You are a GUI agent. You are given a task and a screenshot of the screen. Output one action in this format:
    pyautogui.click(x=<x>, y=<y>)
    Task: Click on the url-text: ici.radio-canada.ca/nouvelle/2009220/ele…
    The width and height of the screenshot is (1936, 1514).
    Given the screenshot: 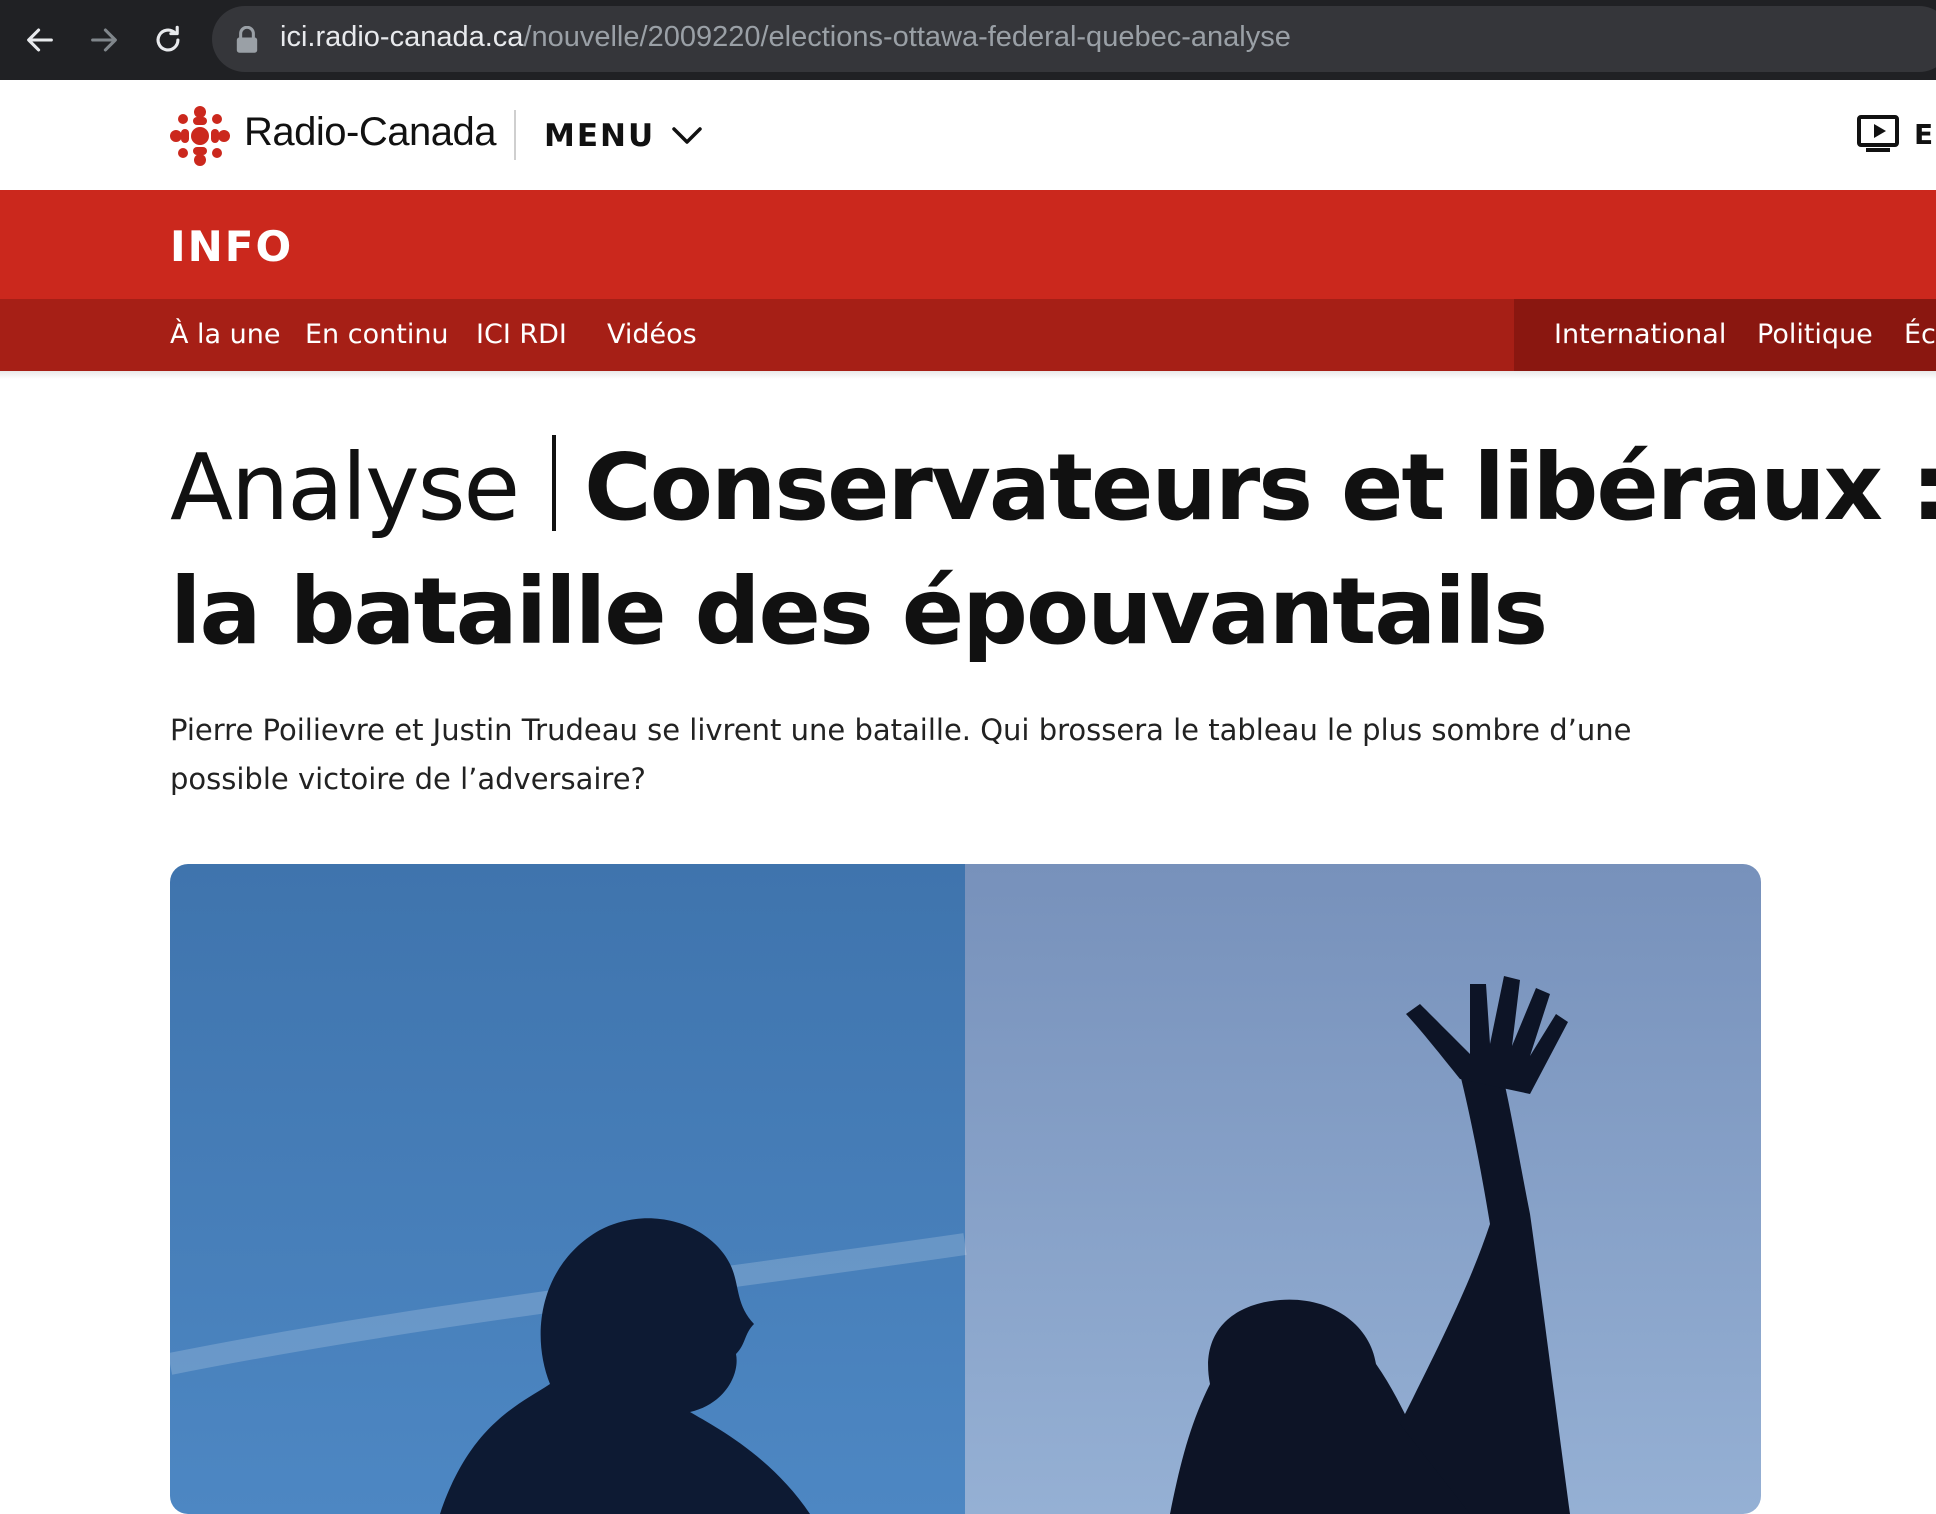 What is the action you would take?
    pyautogui.click(x=785, y=37)
    